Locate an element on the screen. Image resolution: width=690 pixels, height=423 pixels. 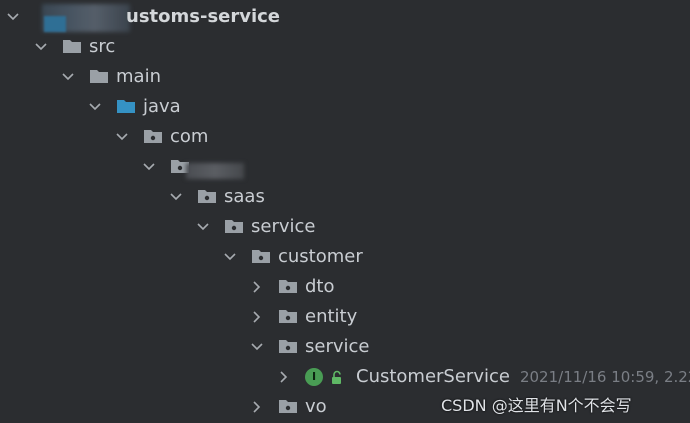
tree-label-service-package: service is located at coordinates (337, 346).